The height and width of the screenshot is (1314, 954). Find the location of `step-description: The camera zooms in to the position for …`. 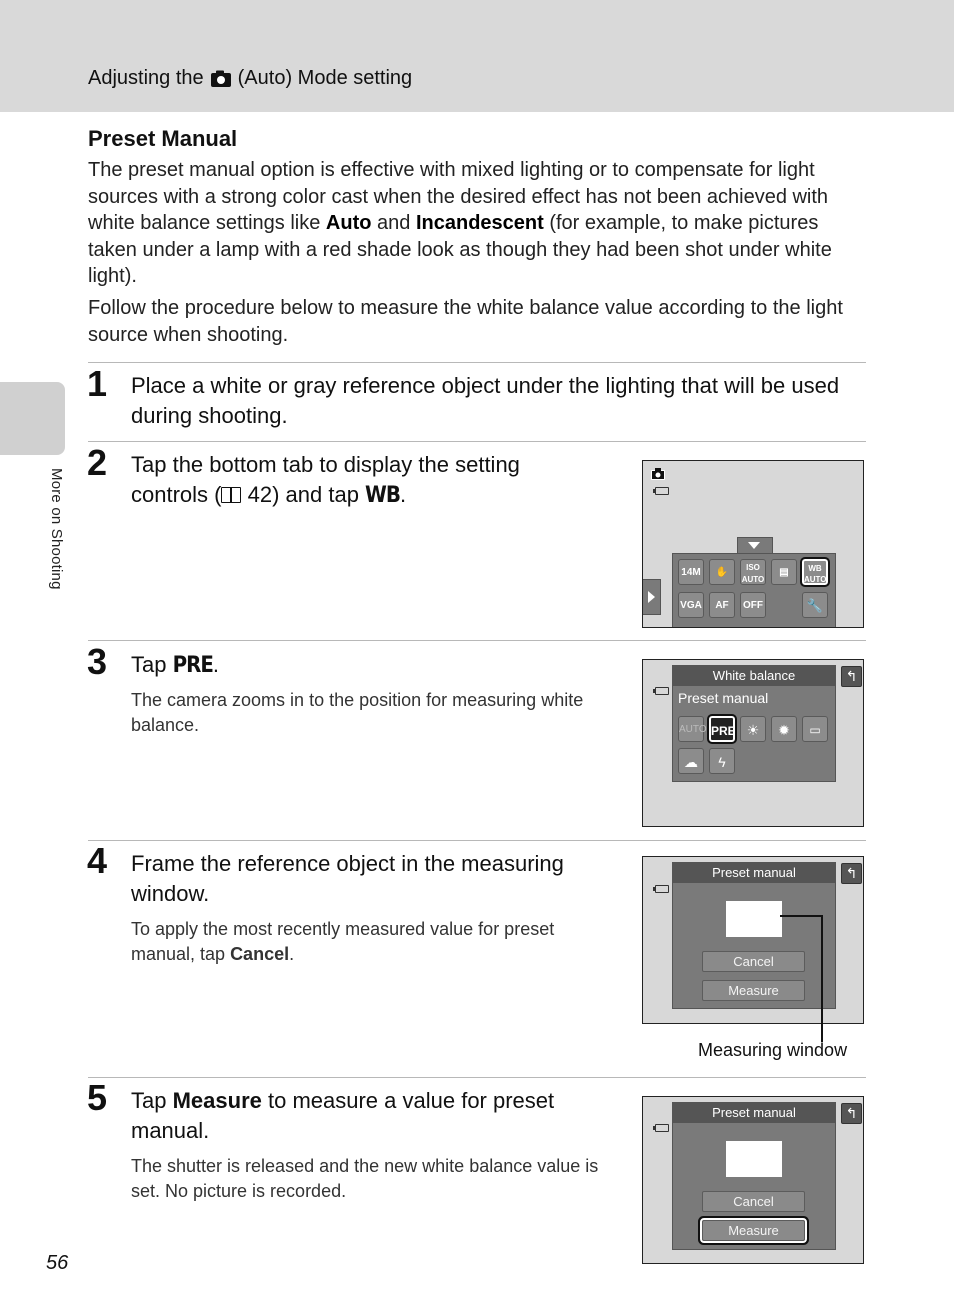

step-description: The camera zooms in to the position for … is located at coordinates (357, 712).